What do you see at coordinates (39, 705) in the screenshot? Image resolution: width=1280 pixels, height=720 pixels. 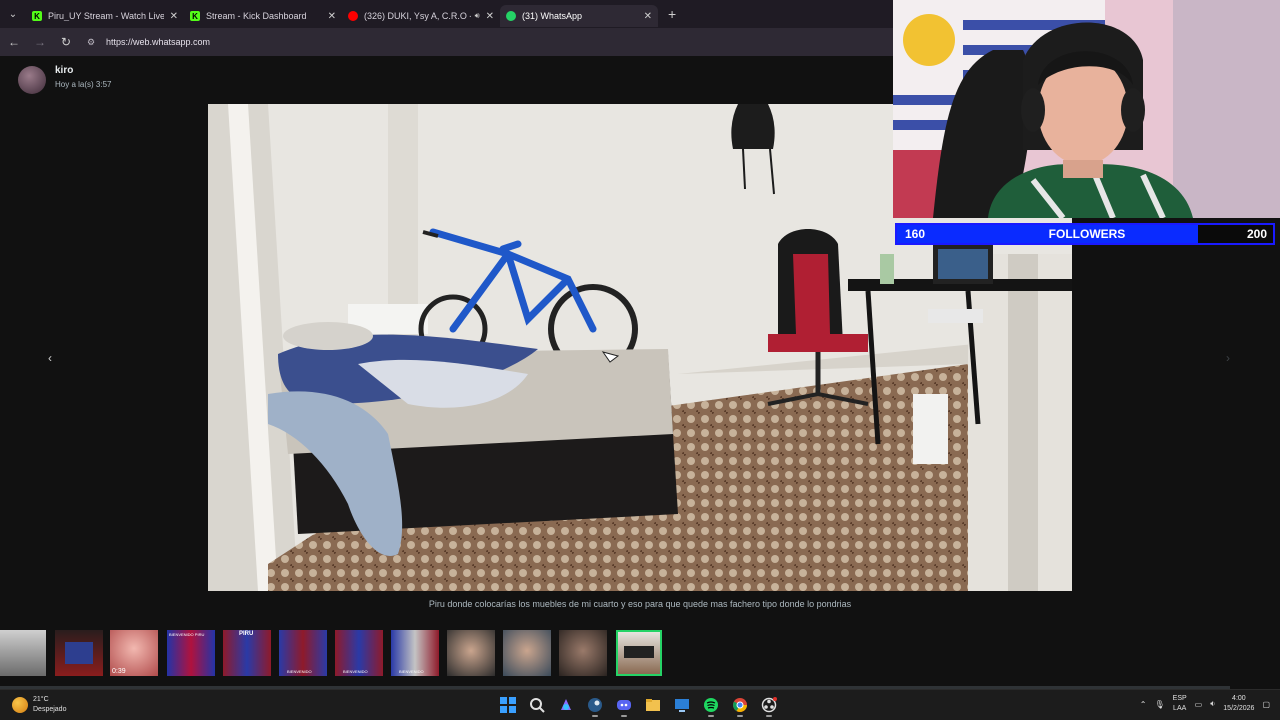 I see `weather-widget: 21°C Despejado` at bounding box center [39, 705].